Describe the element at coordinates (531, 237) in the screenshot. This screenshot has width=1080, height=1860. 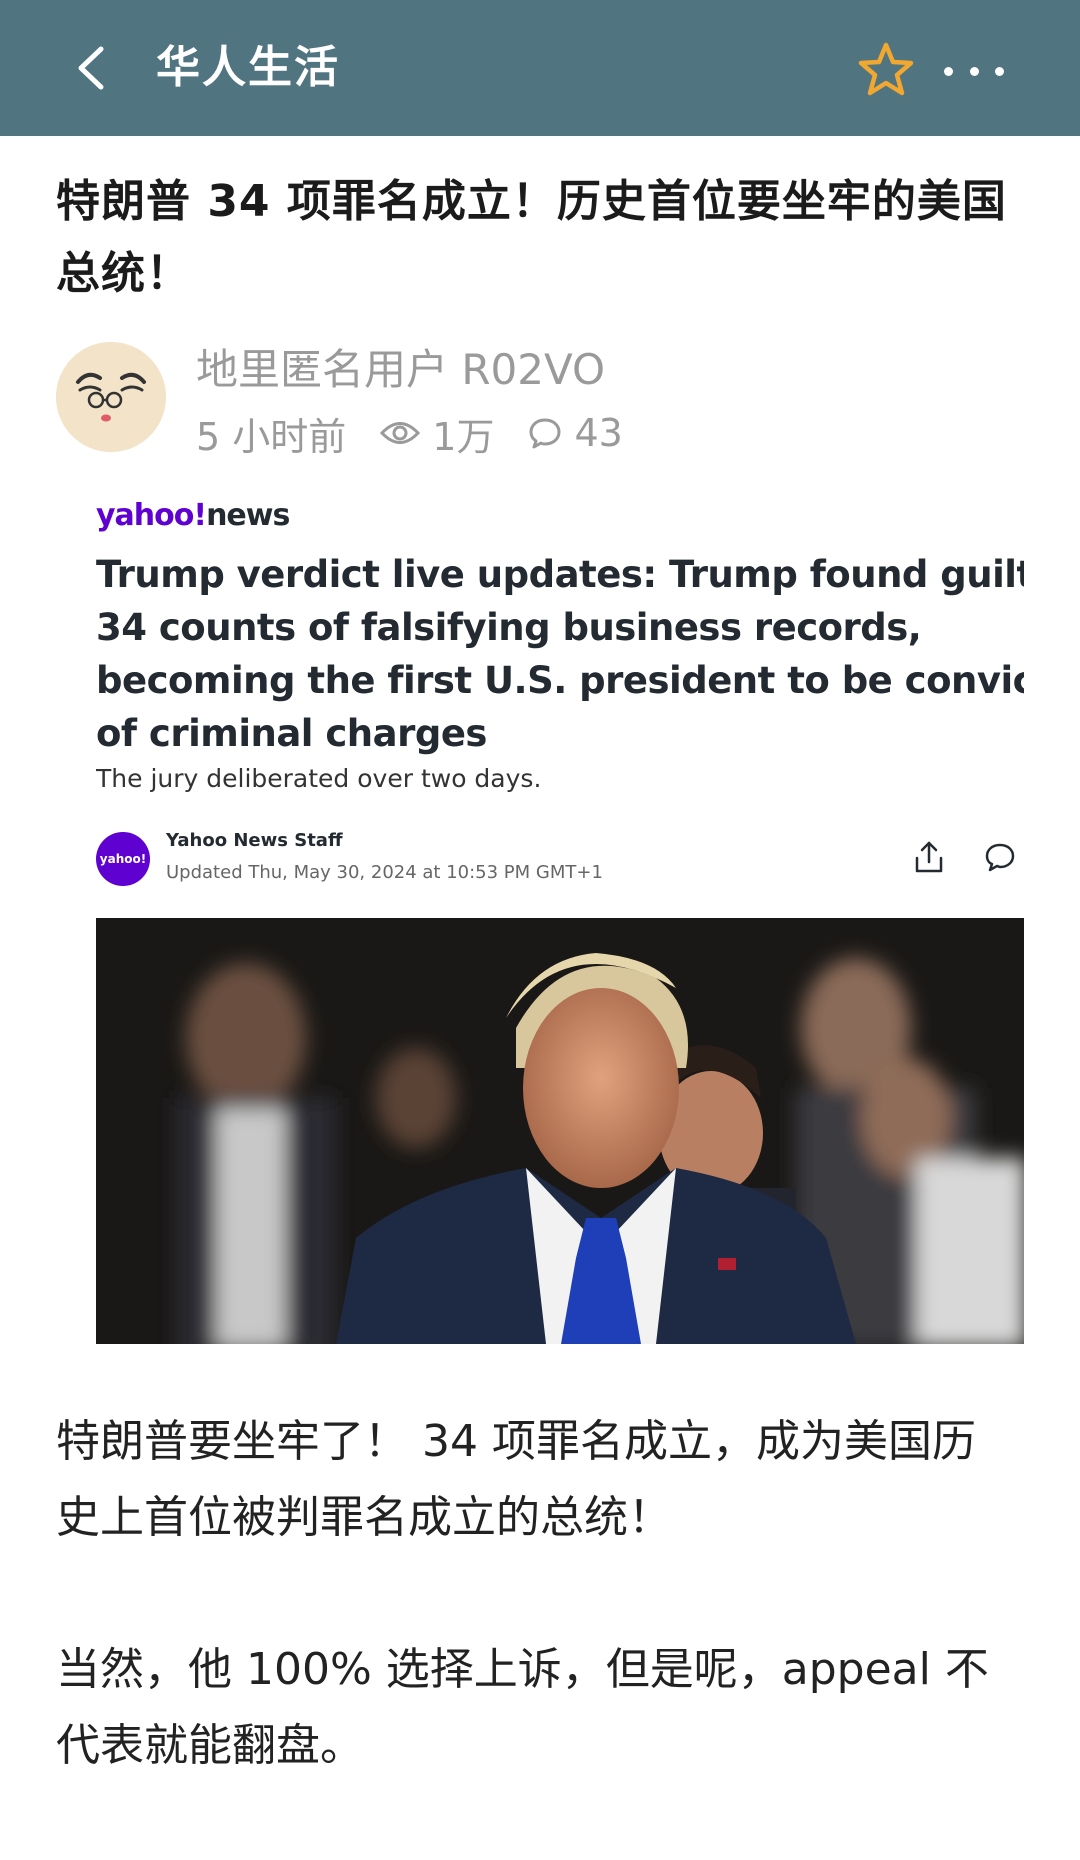
I see `post-title: 特朗普 34 项罪名成立！历史首位要坐牢的美国总统！` at that location.